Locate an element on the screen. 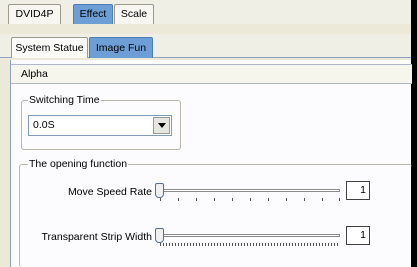 This screenshot has height=267, width=417. tab-effect: Effect is located at coordinates (93, 14).